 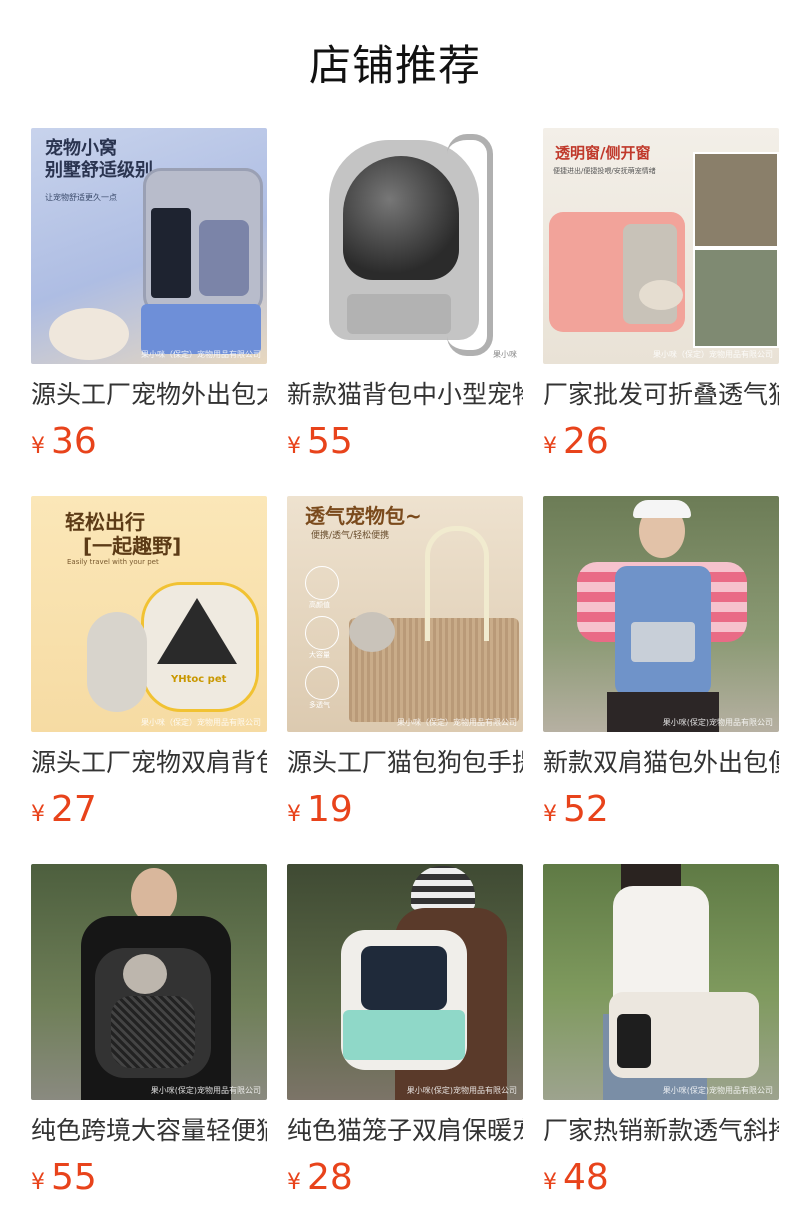 What do you see at coordinates (661, 1131) in the screenshot?
I see `product-title: 厂家热销新款透气斜挎猫包` at bounding box center [661, 1131].